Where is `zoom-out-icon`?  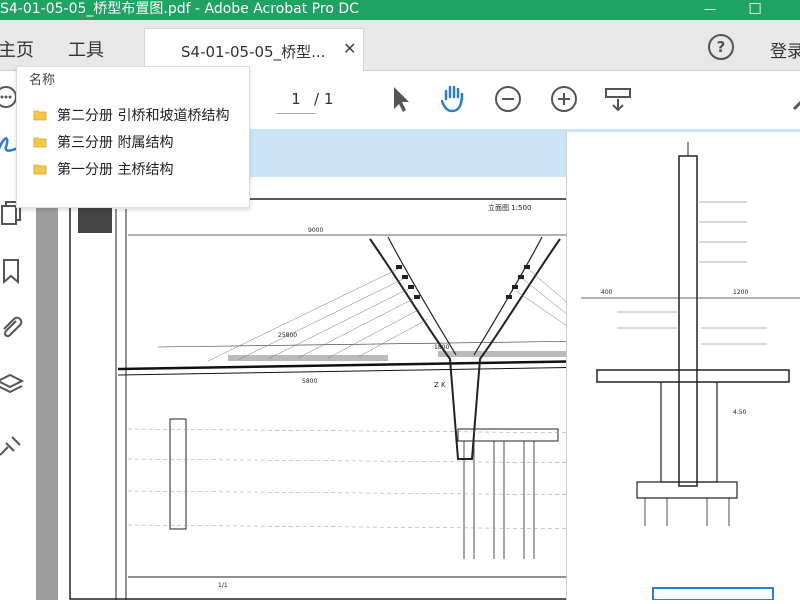 zoom-out-icon is located at coordinates (508, 99).